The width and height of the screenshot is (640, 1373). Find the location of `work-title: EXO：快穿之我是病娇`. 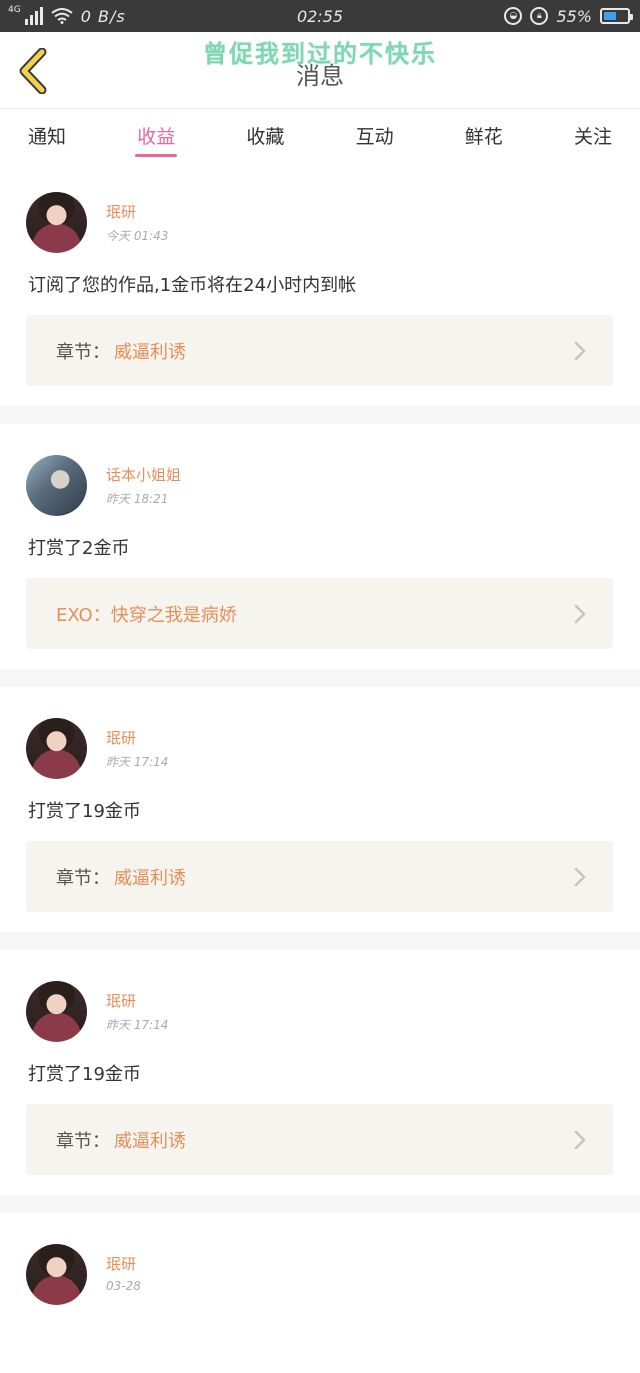

work-title: EXO：快穿之我是病娇 is located at coordinates (146, 615).